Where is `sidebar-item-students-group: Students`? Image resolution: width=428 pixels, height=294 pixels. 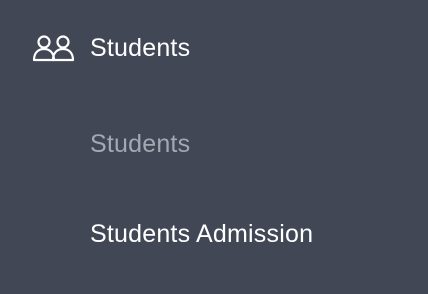 sidebar-item-students-group: Students is located at coordinates (111, 48).